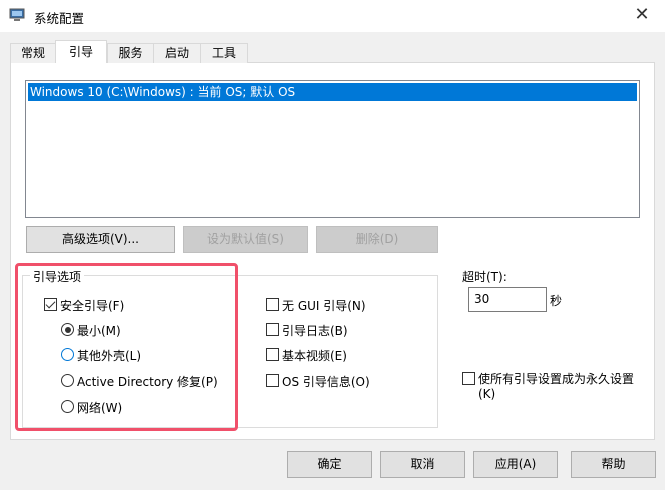  What do you see at coordinates (177, 53) in the screenshot?
I see `tab-startup: 启动` at bounding box center [177, 53].